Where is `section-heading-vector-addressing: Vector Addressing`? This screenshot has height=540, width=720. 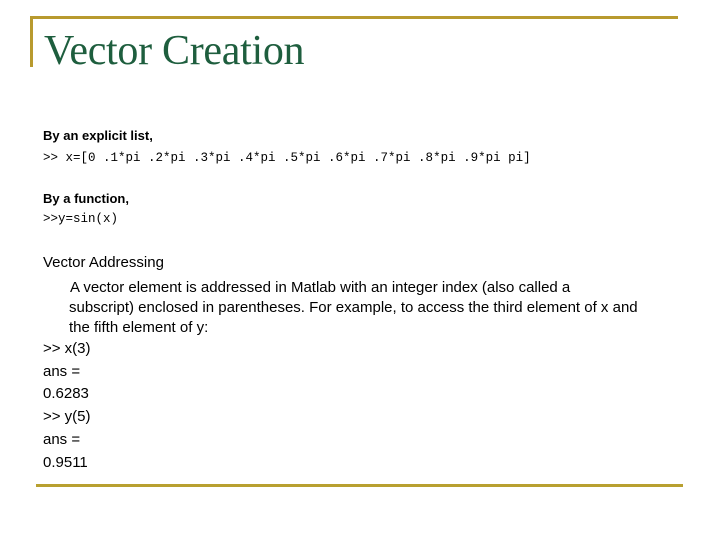
section-heading-vector-addressing: Vector Addressing is located at coordinates (103, 262).